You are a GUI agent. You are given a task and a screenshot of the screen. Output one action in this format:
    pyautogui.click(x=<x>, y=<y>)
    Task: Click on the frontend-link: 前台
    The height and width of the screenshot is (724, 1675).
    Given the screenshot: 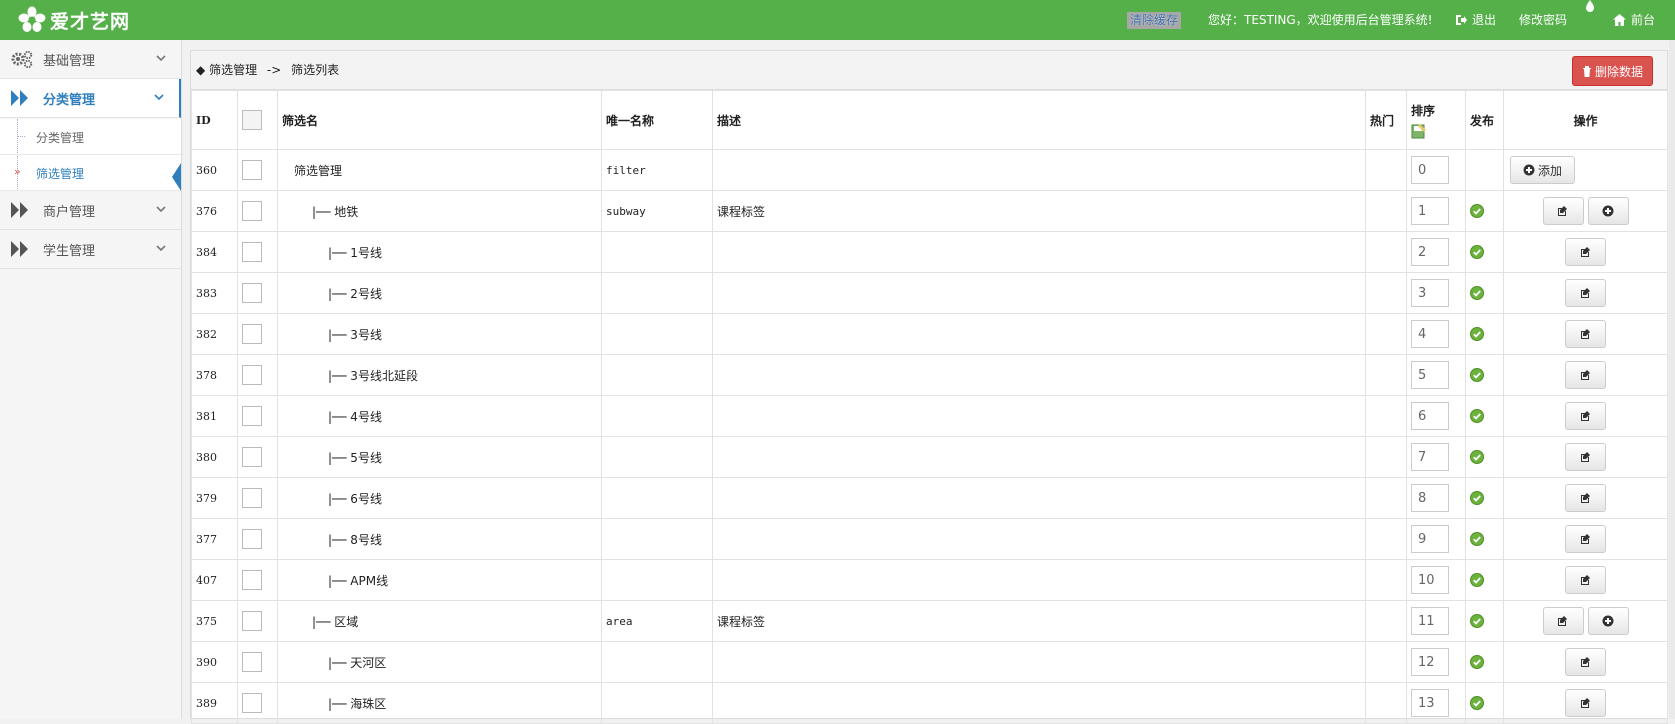 What is the action you would take?
    pyautogui.click(x=1634, y=20)
    